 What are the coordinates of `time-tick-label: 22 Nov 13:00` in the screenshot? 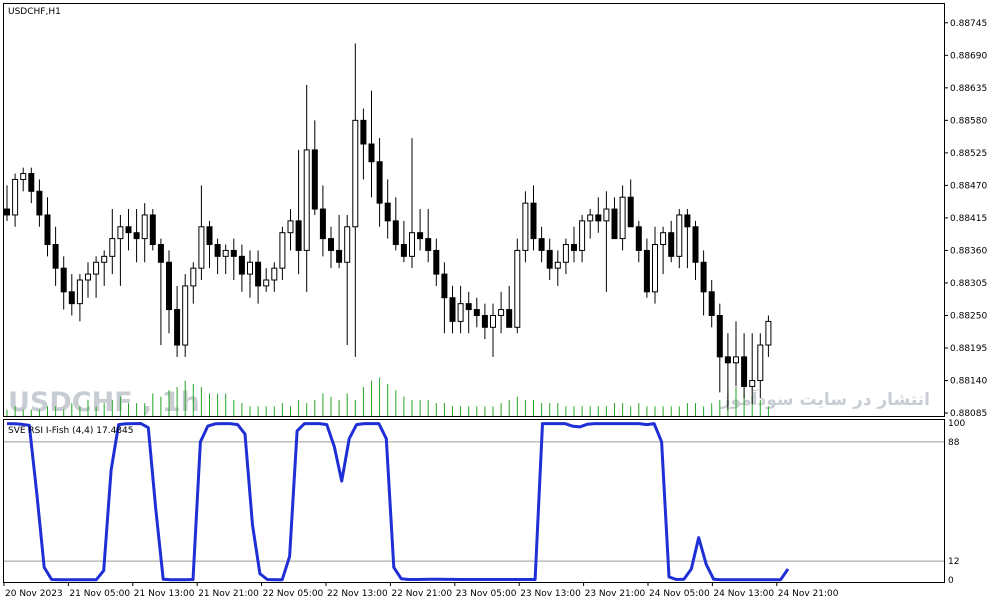 It's located at (357, 594).